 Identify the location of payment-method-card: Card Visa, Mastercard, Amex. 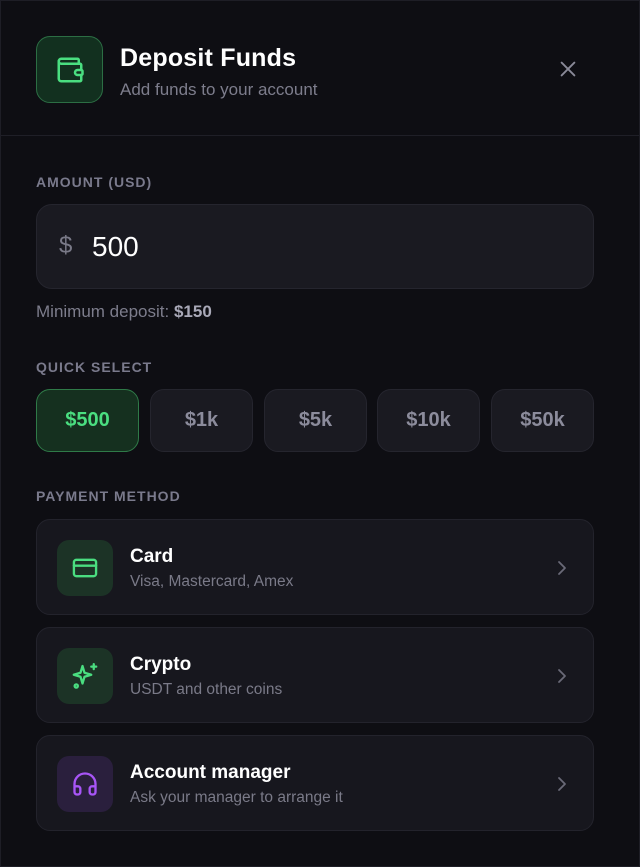
(315, 567).